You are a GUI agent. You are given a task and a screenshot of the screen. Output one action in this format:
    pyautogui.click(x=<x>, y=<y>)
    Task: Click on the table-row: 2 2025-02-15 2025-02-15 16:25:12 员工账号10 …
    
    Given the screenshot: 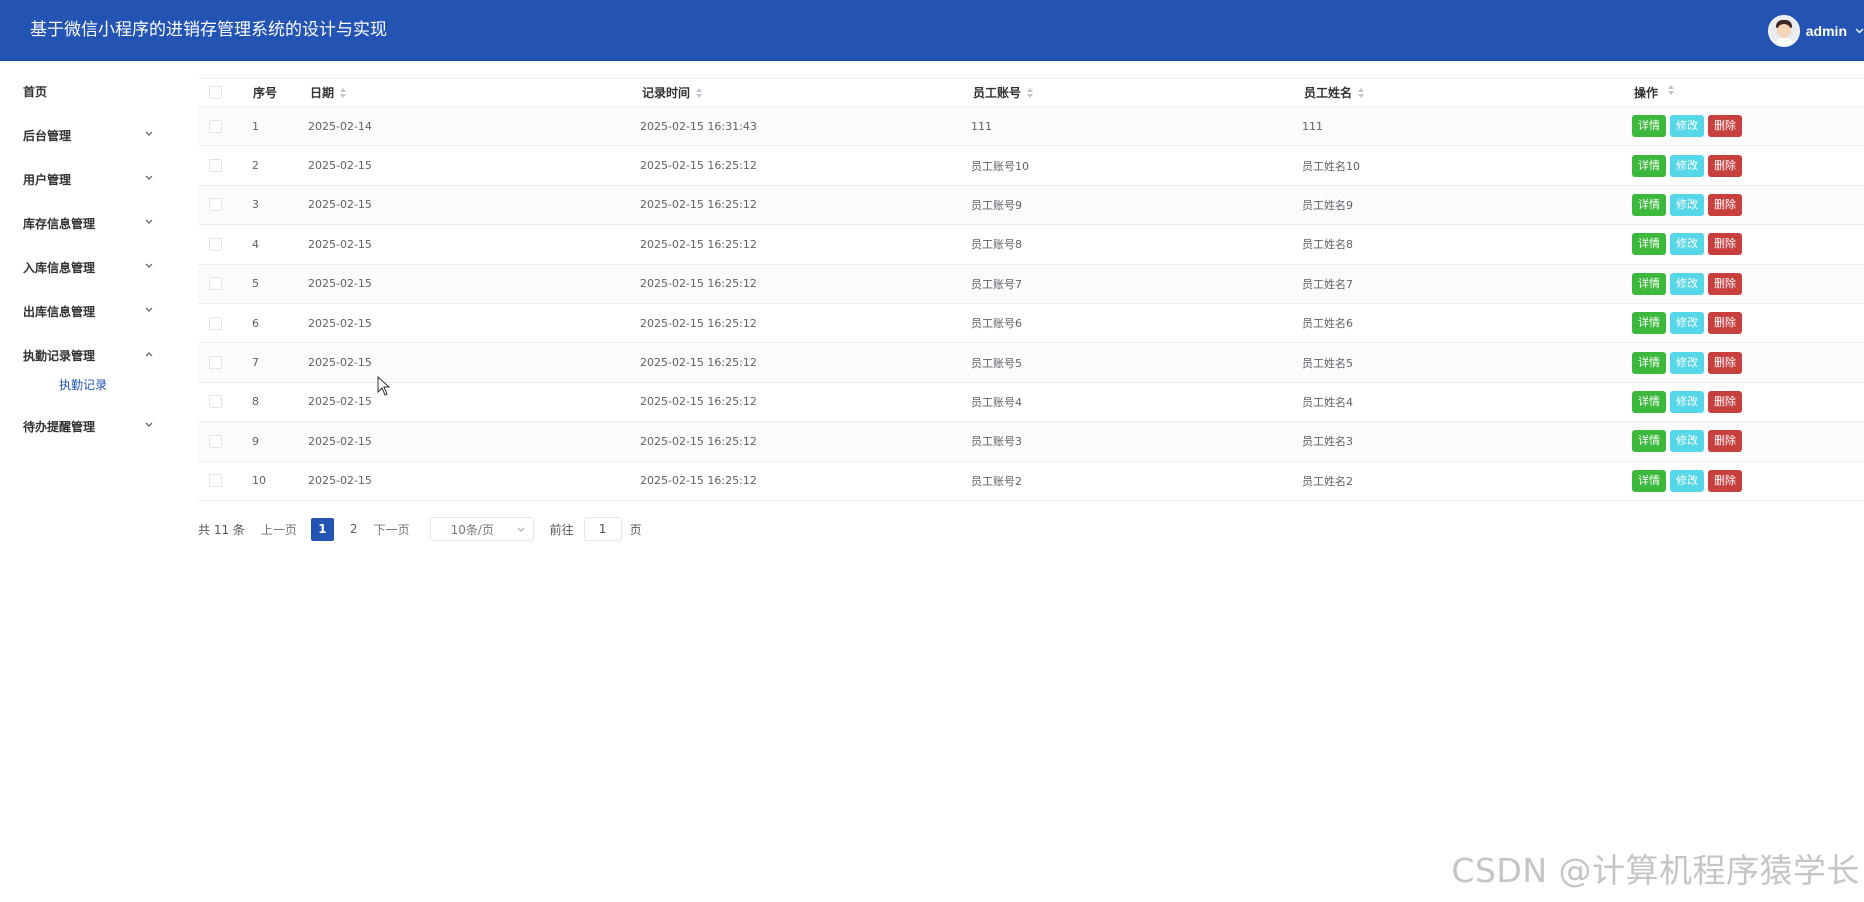 What is the action you would take?
    pyautogui.click(x=1031, y=166)
    